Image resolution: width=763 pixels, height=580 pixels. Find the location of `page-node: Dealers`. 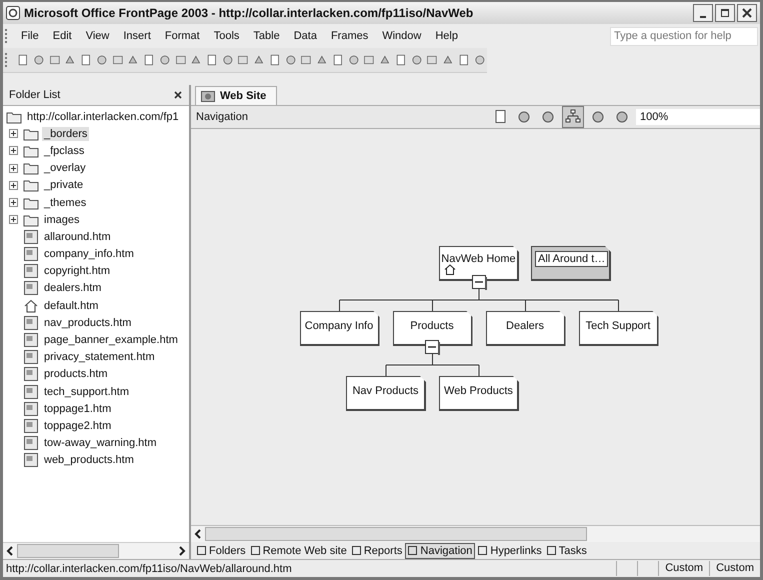

page-node: Dealers is located at coordinates (526, 328).